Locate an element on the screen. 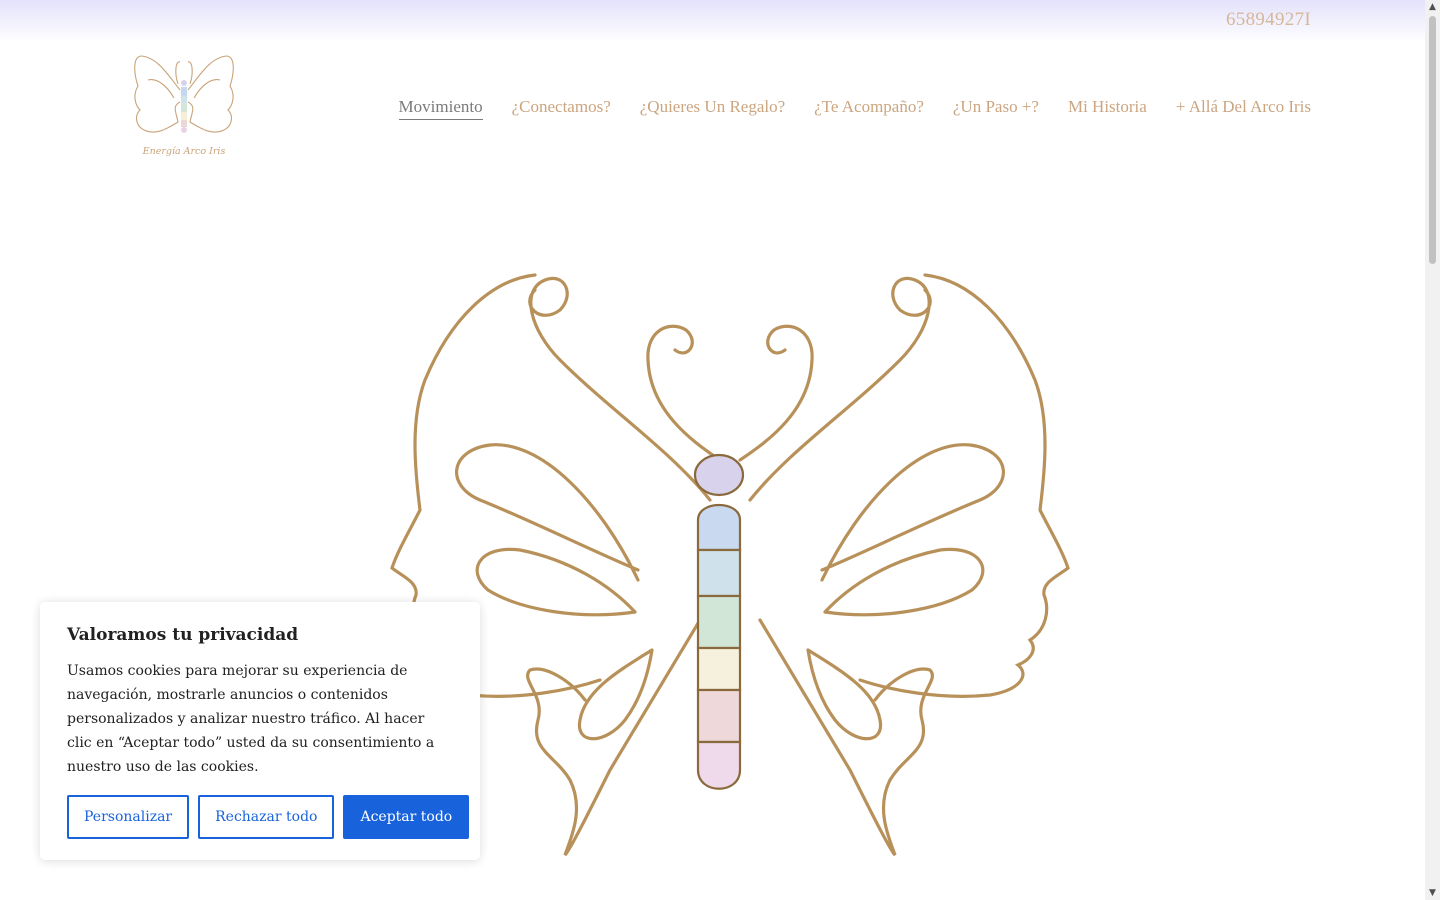 The width and height of the screenshot is (1440, 900). nav-item-conectamos: ¿Conectamos? is located at coordinates (561, 107).